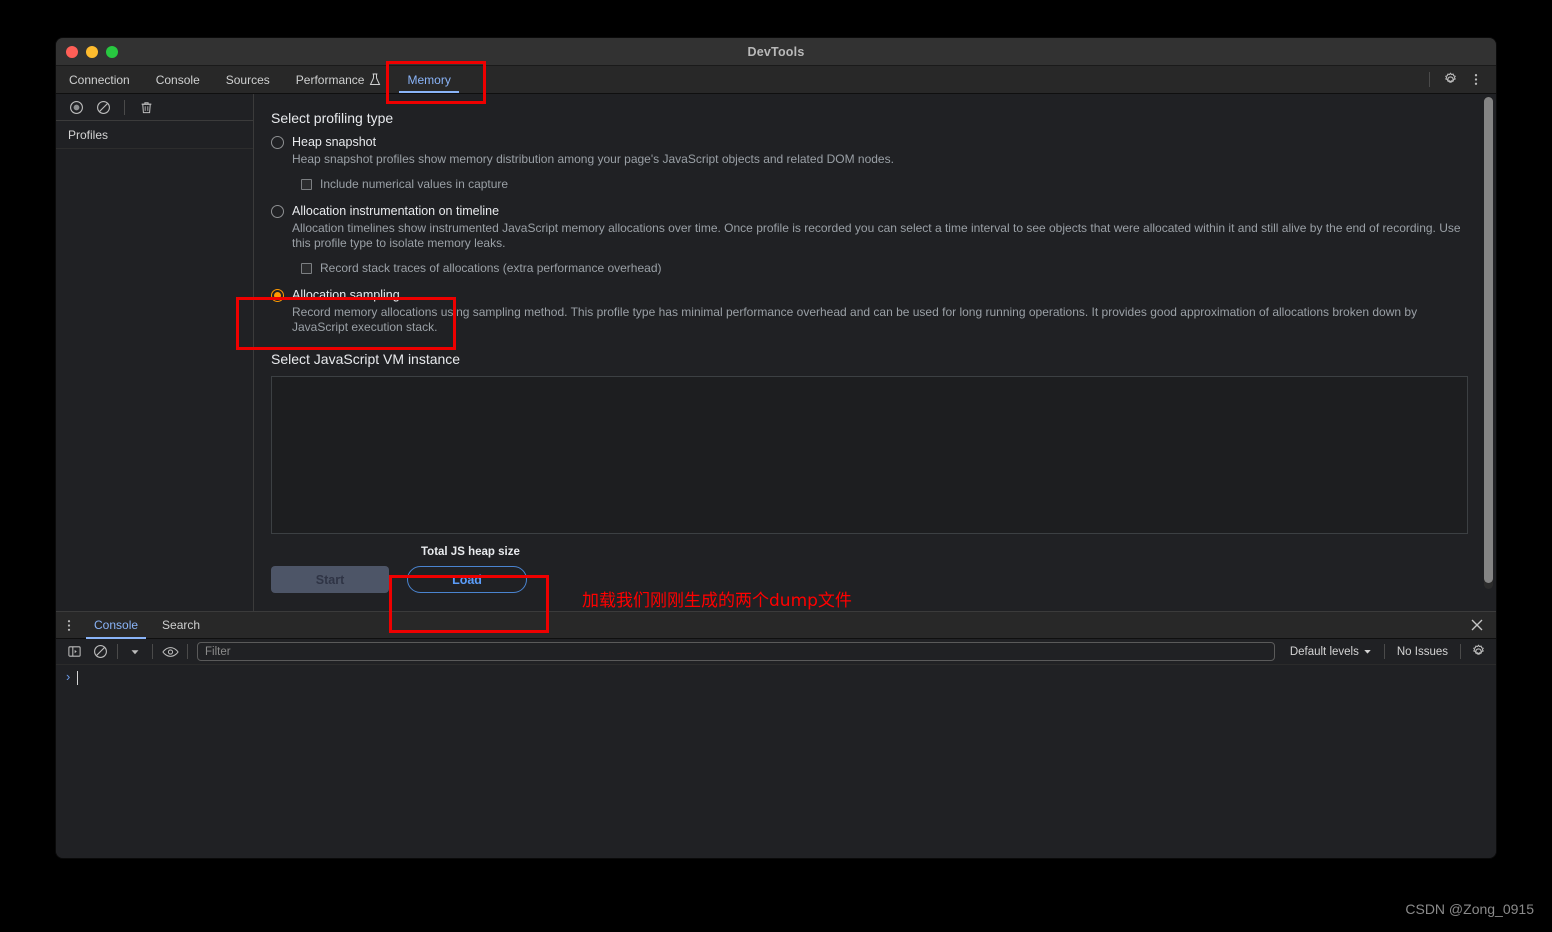  I want to click on profiling-type-title: Select profiling type, so click(332, 118).